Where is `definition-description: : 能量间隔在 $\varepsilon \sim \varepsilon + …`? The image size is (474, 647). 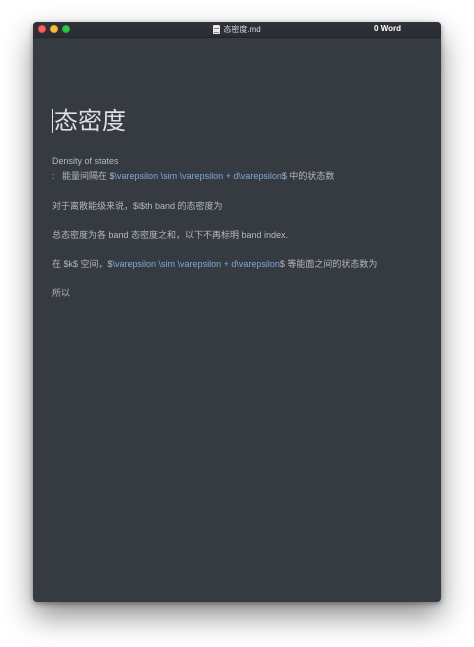
definition-description: : 能量间隔在 $\varepsilon \sim \varepsilon + … is located at coordinates (236, 176).